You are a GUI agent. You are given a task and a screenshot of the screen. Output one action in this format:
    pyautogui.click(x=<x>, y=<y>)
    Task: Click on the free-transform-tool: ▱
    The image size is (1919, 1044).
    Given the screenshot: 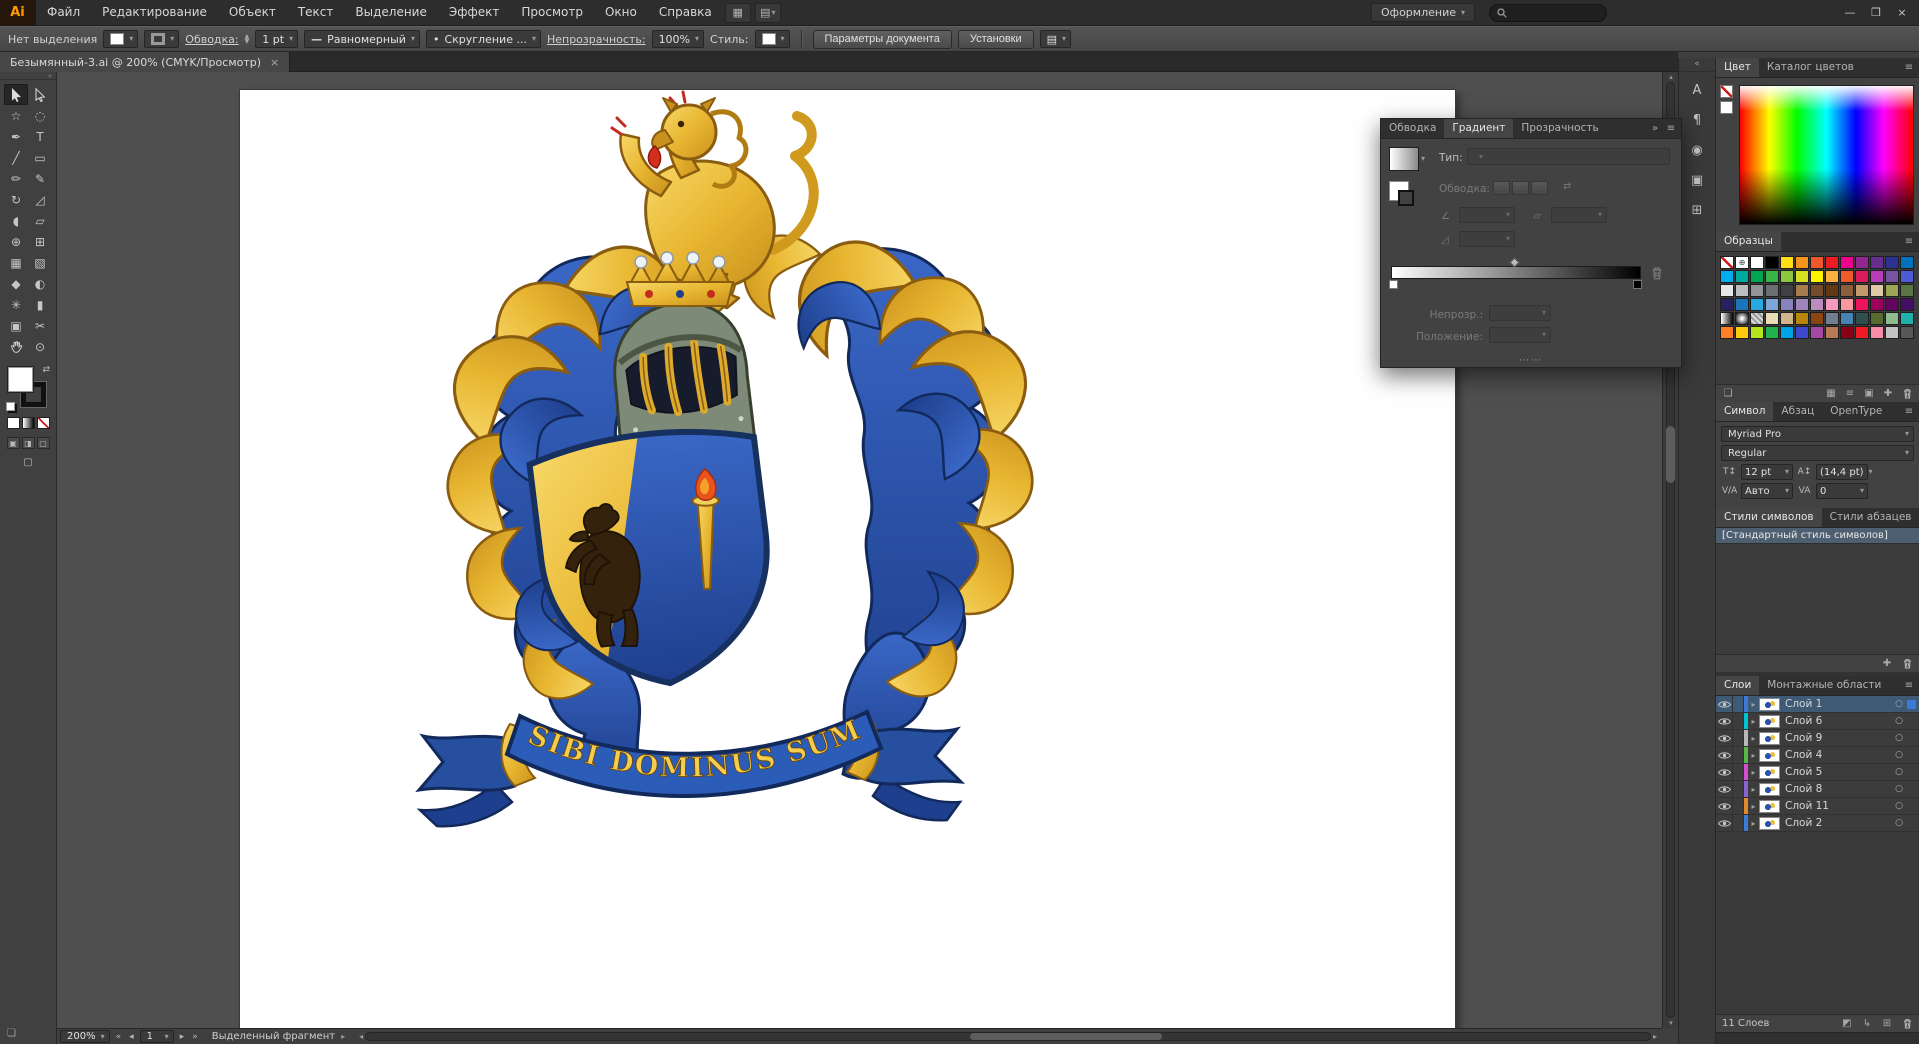 What is the action you would take?
    pyautogui.click(x=40, y=220)
    